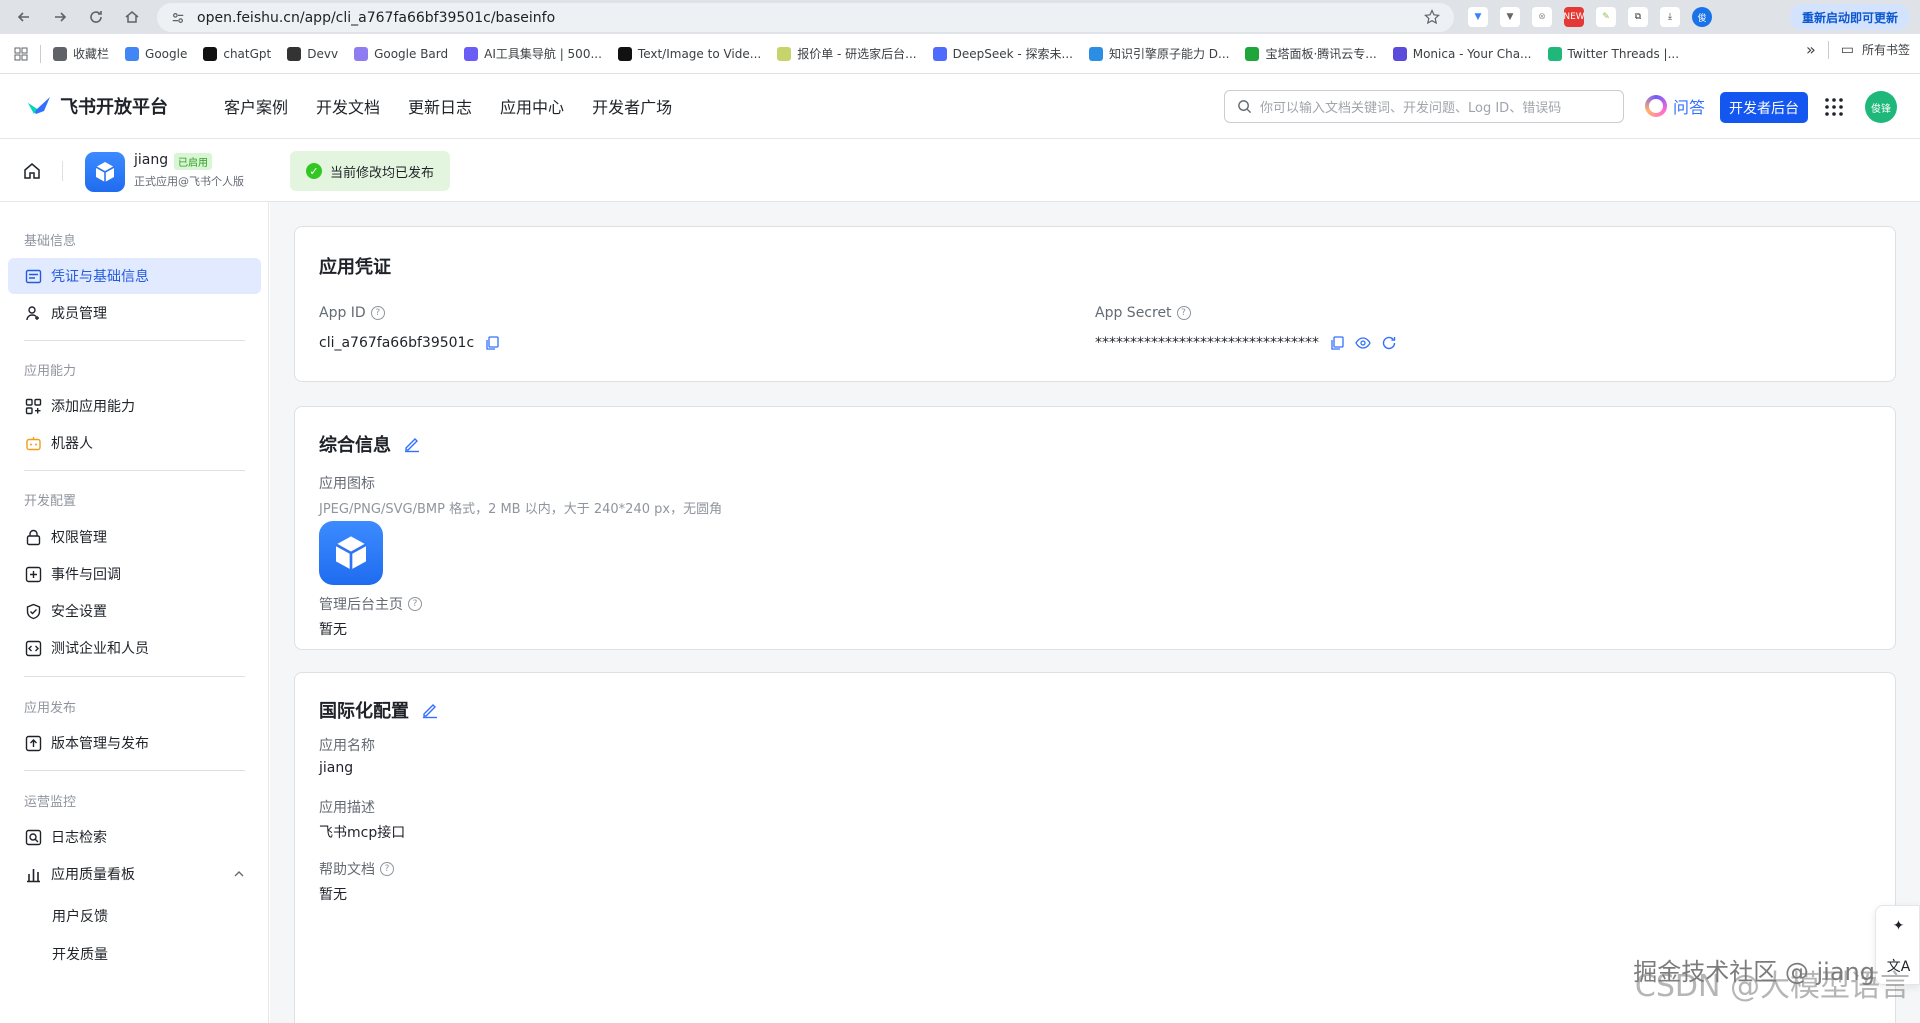  Describe the element at coordinates (1638, 17) in the screenshot. I see `puzzle-icon: ⧉` at that location.